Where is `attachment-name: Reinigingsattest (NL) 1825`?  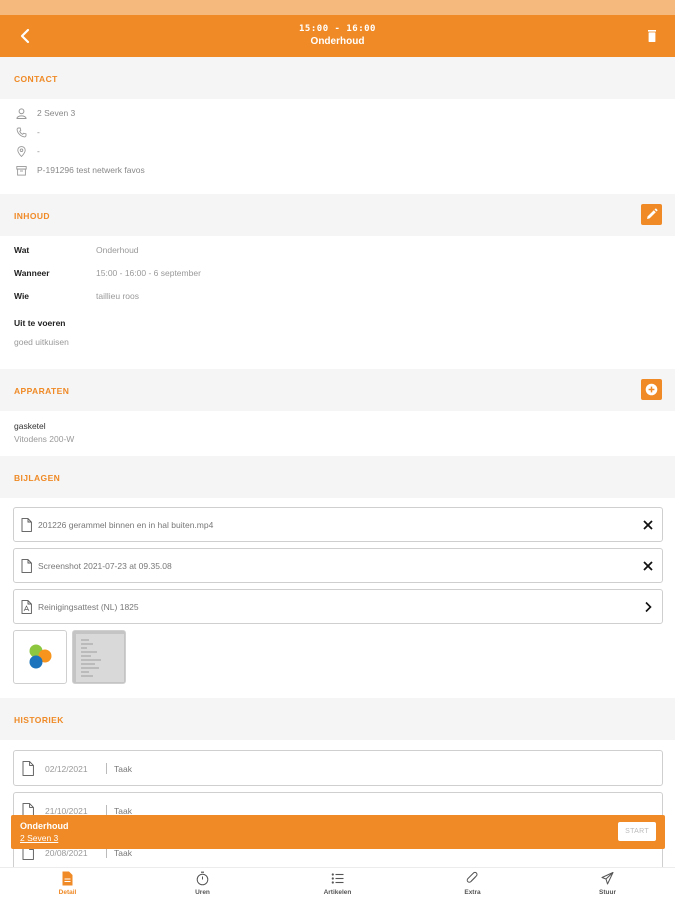 attachment-name: Reinigingsattest (NL) 1825 is located at coordinates (88, 607).